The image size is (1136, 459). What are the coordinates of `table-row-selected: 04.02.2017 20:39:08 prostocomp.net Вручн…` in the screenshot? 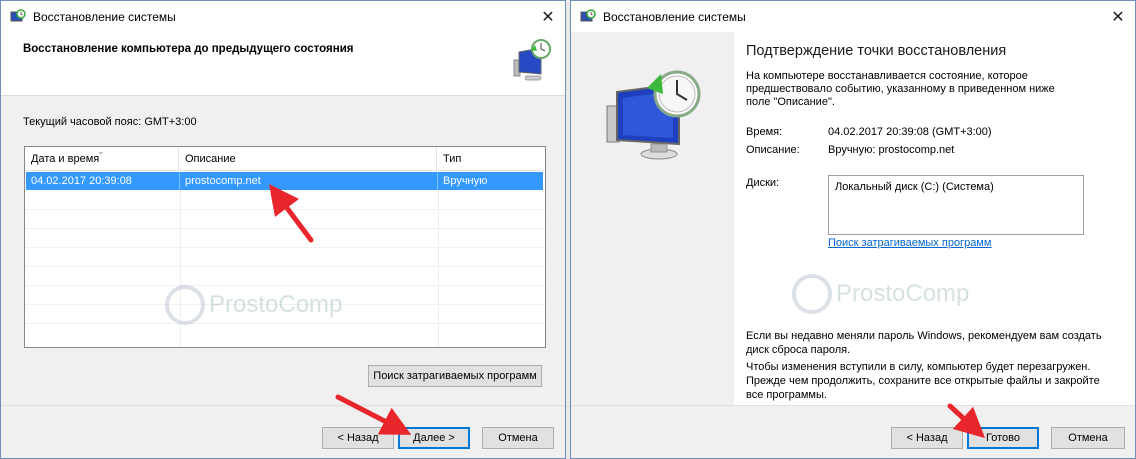 It's located at (284, 181).